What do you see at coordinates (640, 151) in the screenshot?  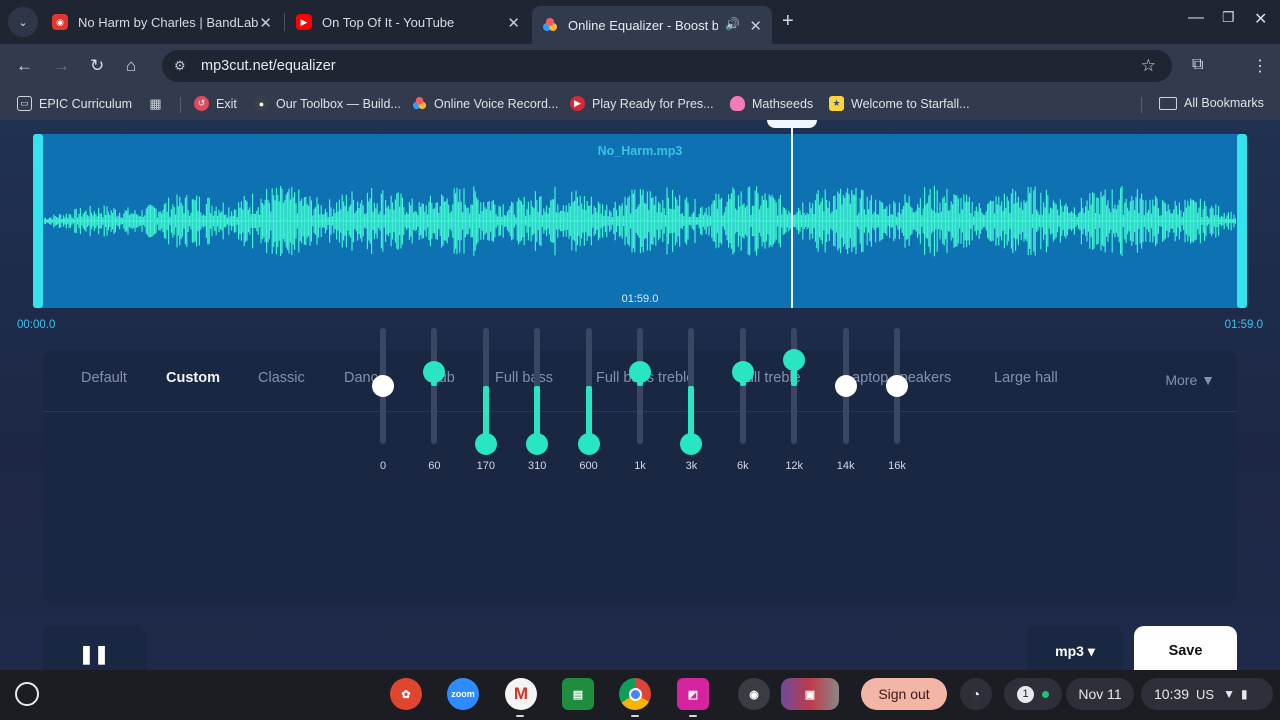 I see `audio-filename: No_Harm.mp3` at bounding box center [640, 151].